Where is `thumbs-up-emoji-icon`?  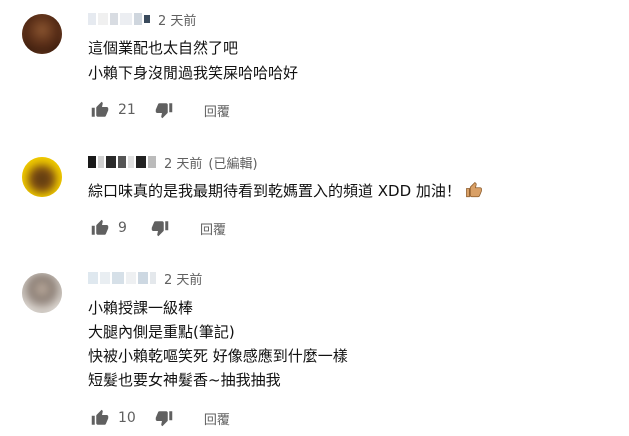 thumbs-up-emoji-icon is located at coordinates (474, 193).